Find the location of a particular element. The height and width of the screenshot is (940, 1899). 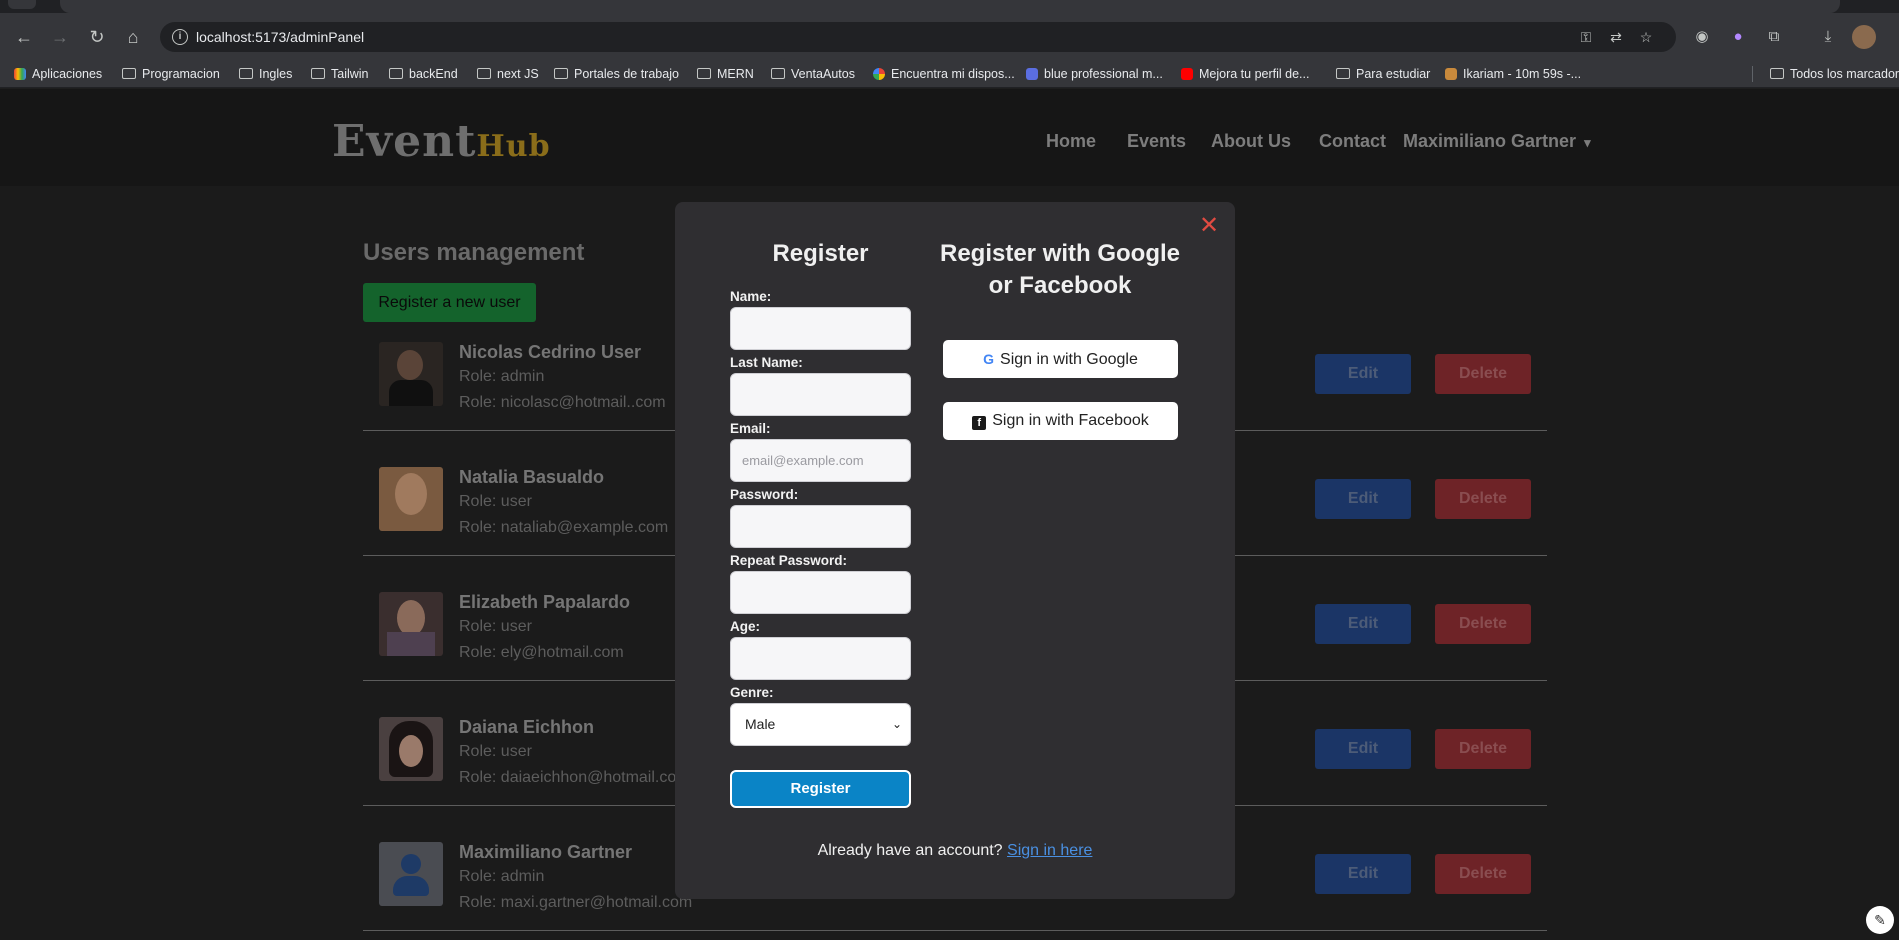

age-field is located at coordinates (820, 658).